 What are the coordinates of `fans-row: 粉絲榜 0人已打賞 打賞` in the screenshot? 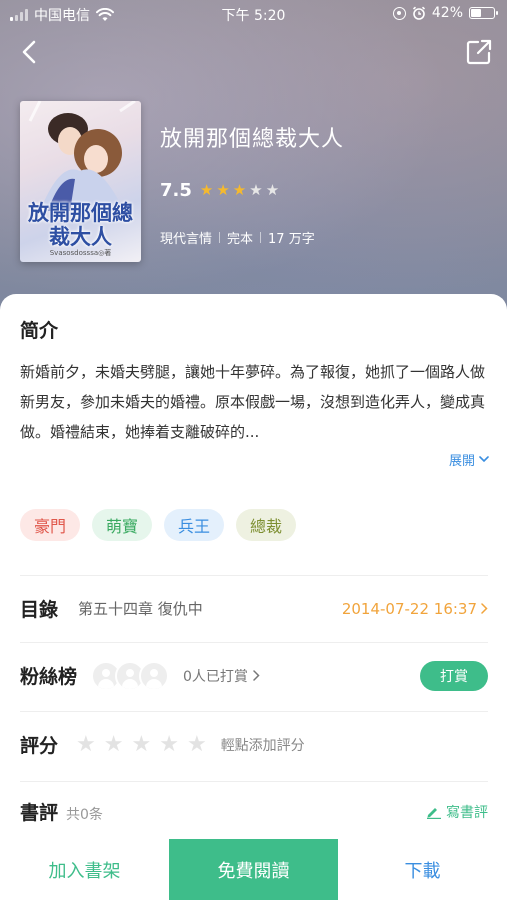 It's located at (254, 675).